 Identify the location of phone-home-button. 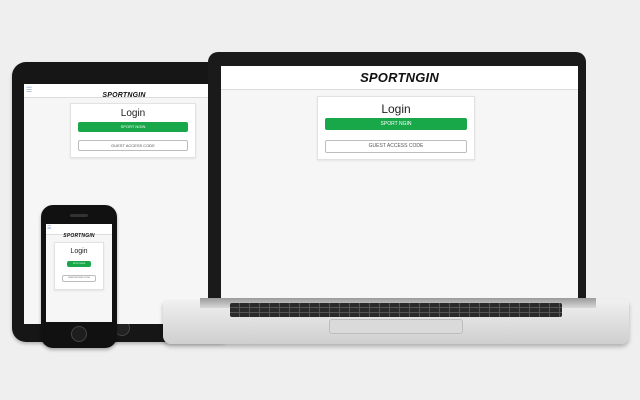
(79, 334).